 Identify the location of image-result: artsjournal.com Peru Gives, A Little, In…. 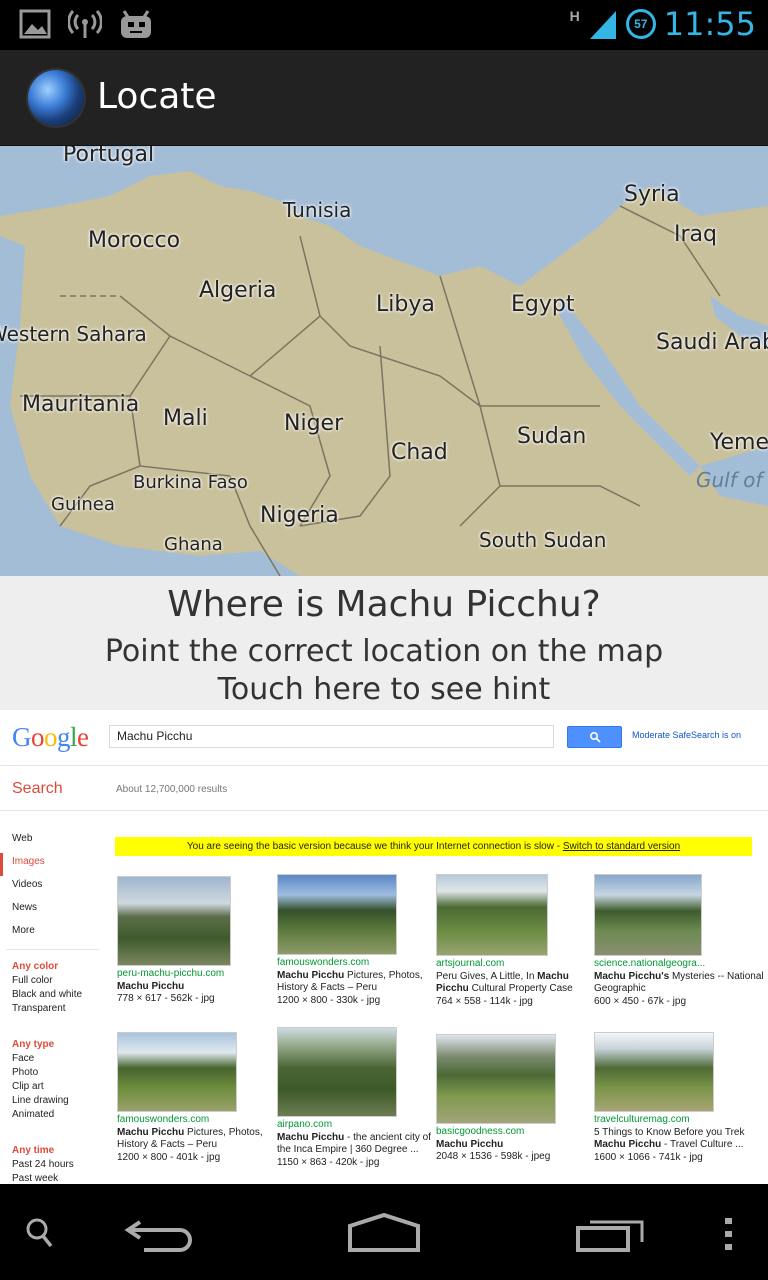
(516, 941).